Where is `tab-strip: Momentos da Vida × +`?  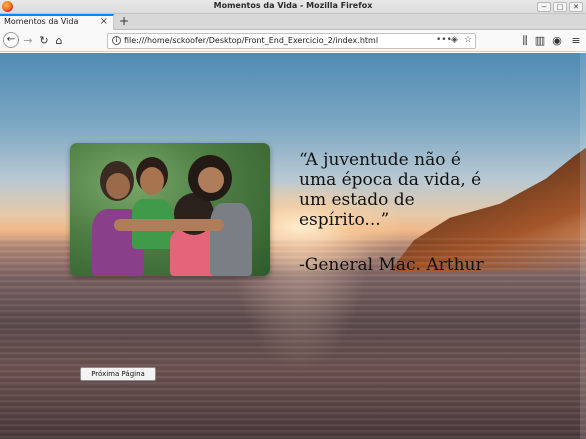
tab-strip: Momentos da Vida × + is located at coordinates (293, 22).